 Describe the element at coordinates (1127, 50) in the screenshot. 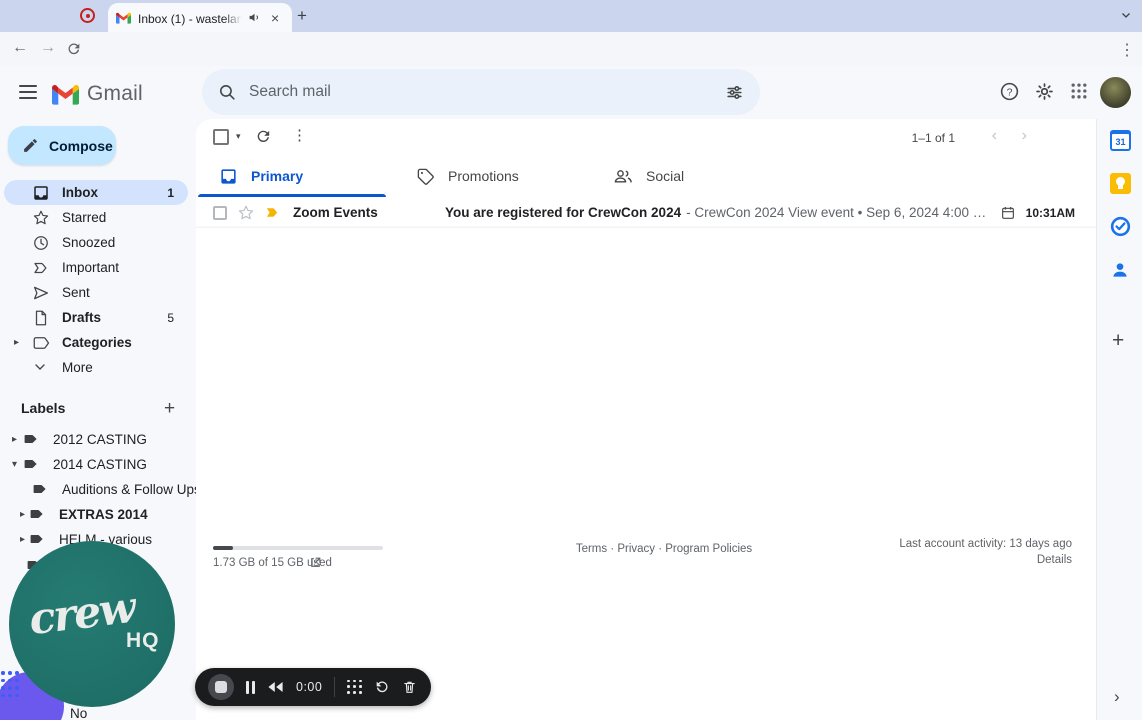

I see `browser-menu-icon: ⋮` at that location.